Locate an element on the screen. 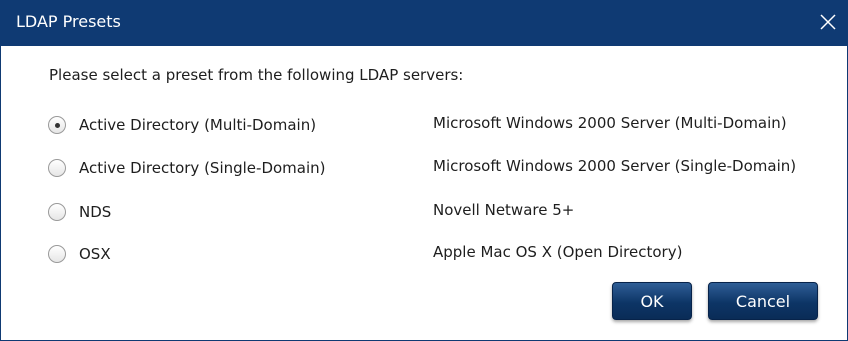 The height and width of the screenshot is (341, 848). option-label: OSX is located at coordinates (95, 254).